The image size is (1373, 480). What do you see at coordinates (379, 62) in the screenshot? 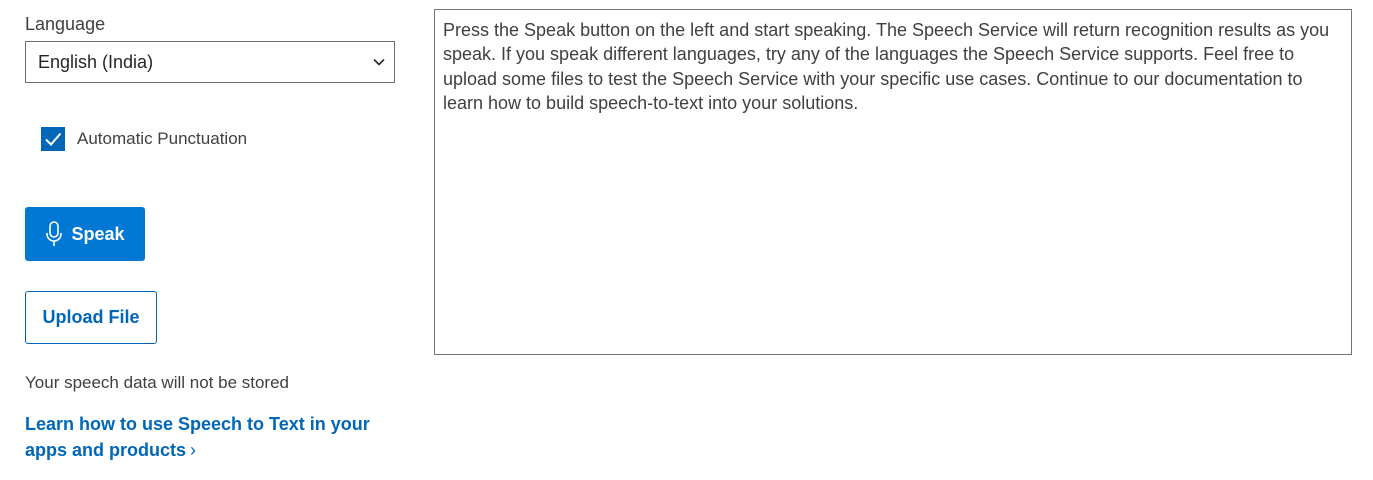
I see `chevron-down-icon` at bounding box center [379, 62].